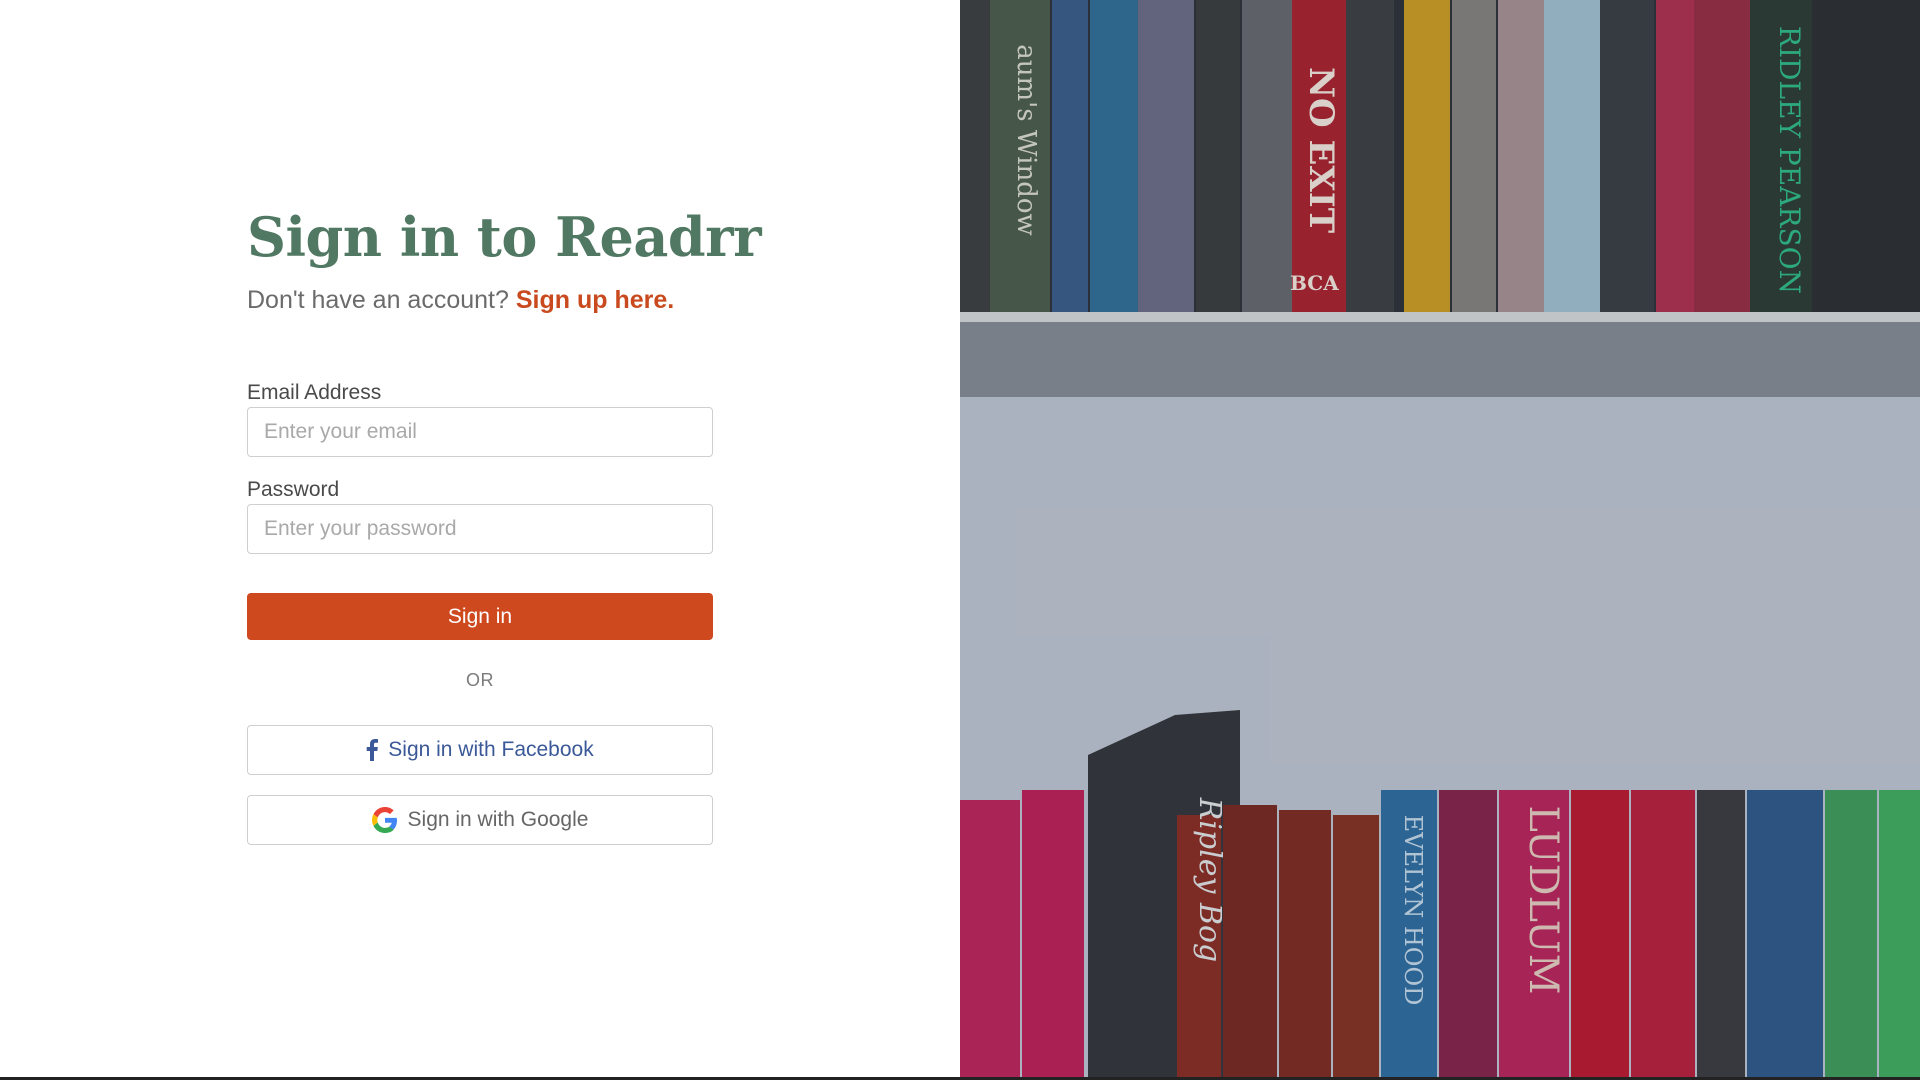 The width and height of the screenshot is (1920, 1080). I want to click on svg-text: aum's Window, so click(1026, 140).